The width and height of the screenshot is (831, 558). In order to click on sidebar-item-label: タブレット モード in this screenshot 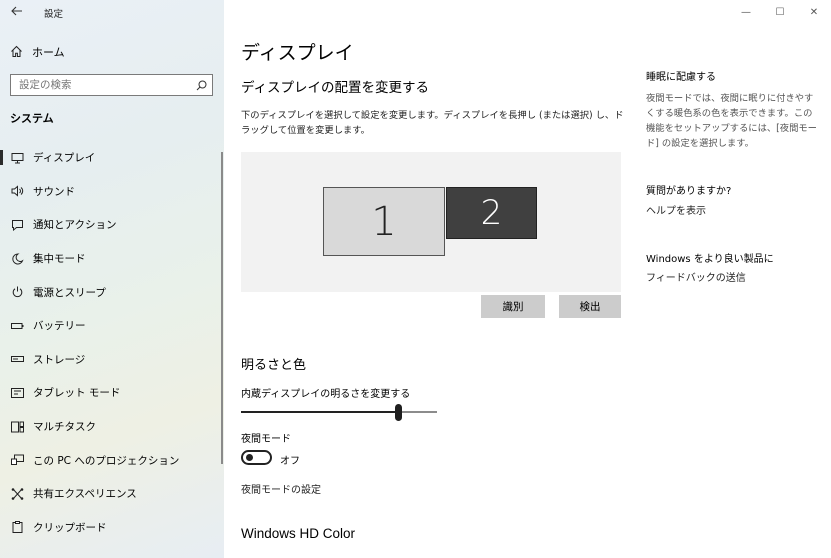, I will do `click(77, 393)`.